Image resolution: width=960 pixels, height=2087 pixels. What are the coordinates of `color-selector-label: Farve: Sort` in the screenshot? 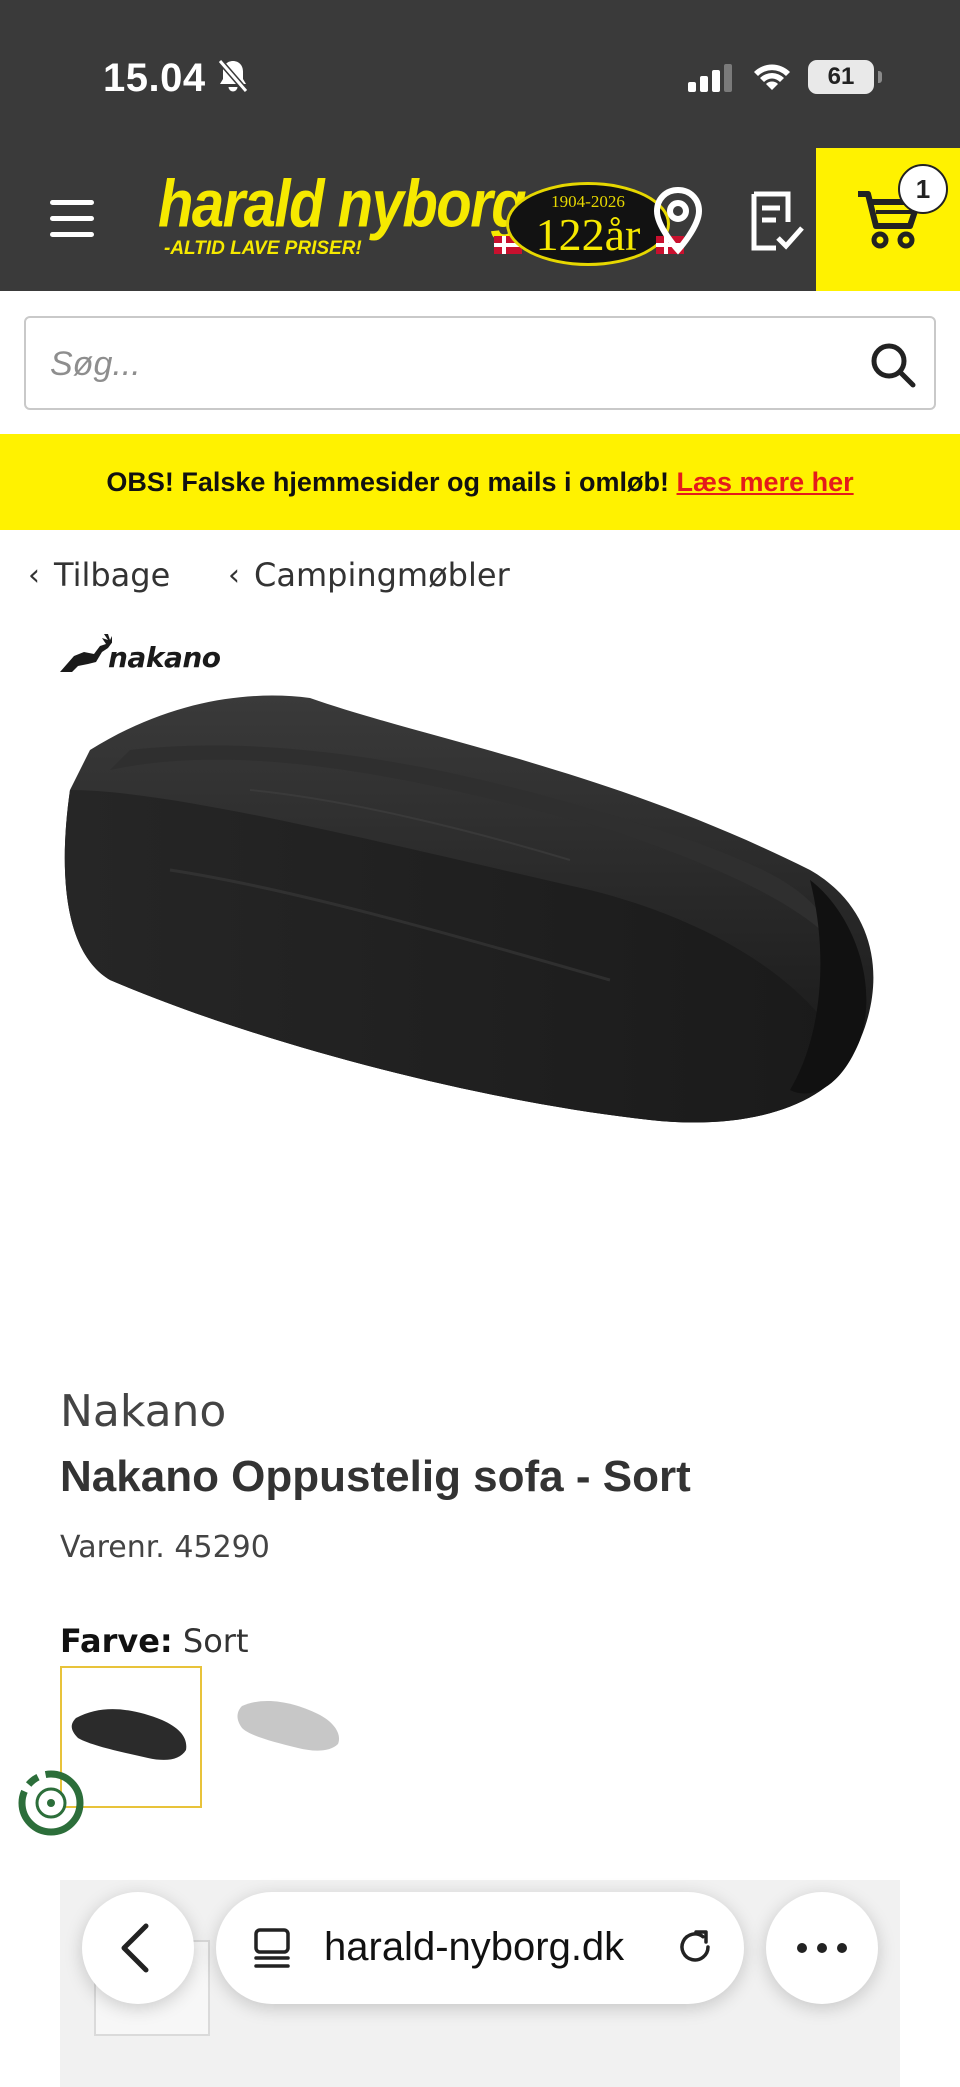 It's located at (154, 1641).